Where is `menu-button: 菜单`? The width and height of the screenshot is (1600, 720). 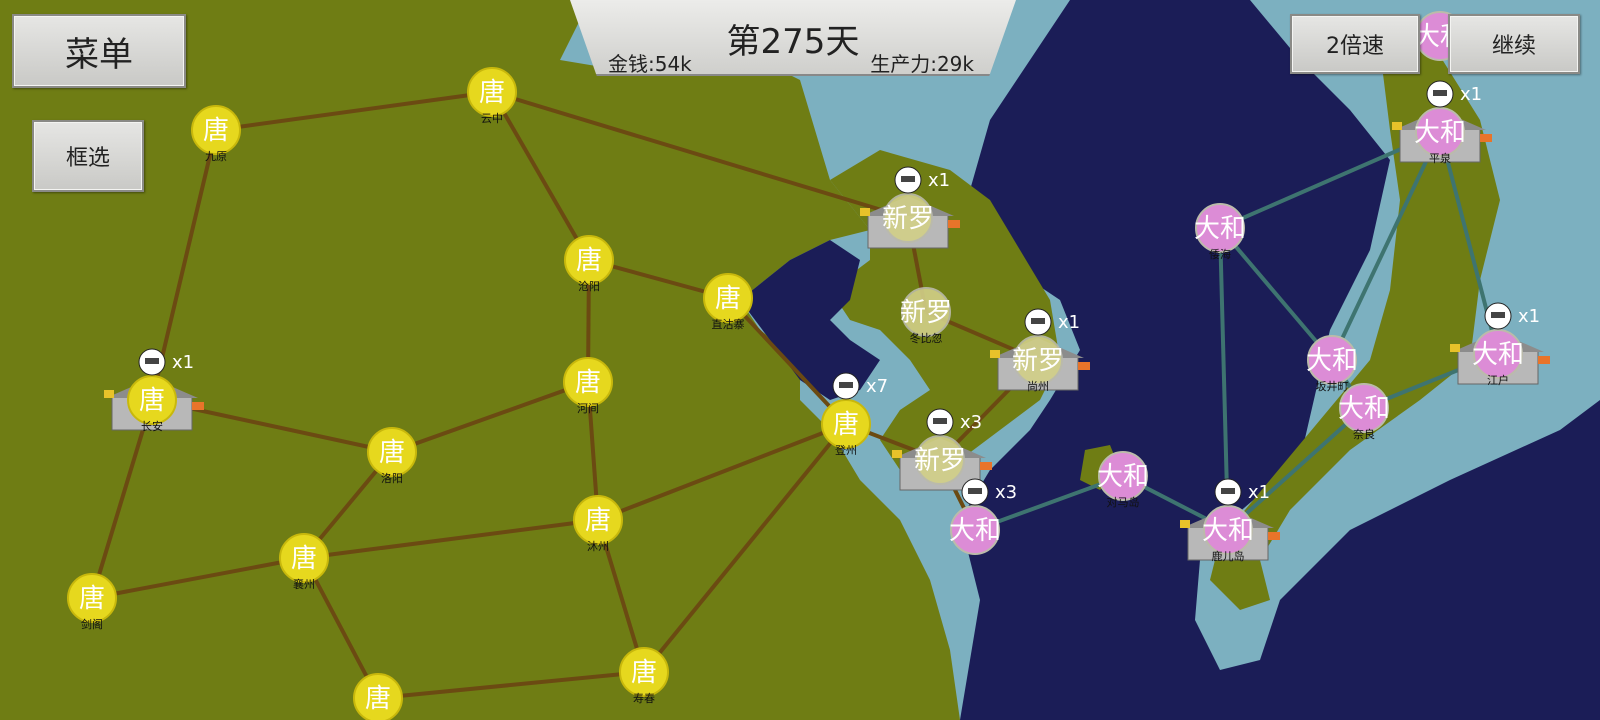 menu-button: 菜单 is located at coordinates (99, 51).